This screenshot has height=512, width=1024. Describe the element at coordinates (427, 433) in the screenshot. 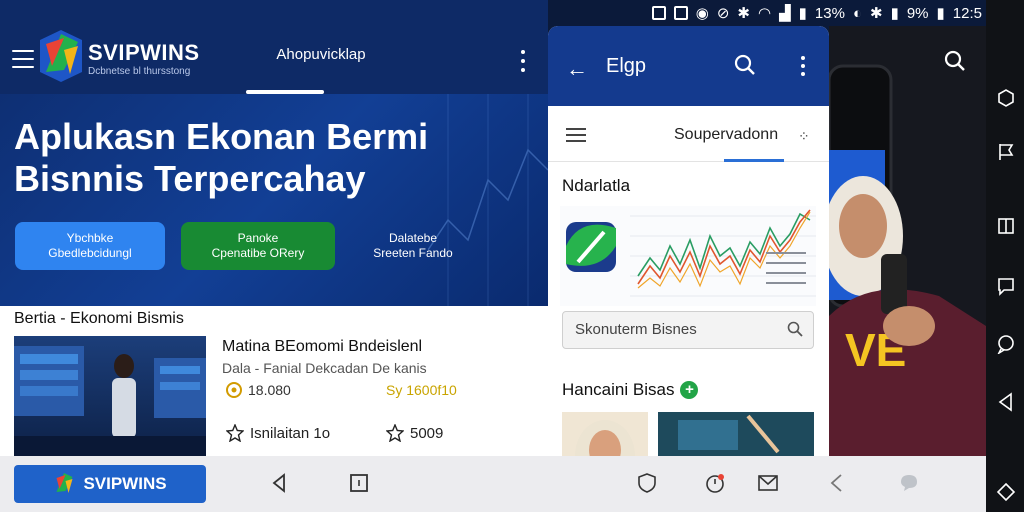

I see `news-rating-count: 5009` at that location.